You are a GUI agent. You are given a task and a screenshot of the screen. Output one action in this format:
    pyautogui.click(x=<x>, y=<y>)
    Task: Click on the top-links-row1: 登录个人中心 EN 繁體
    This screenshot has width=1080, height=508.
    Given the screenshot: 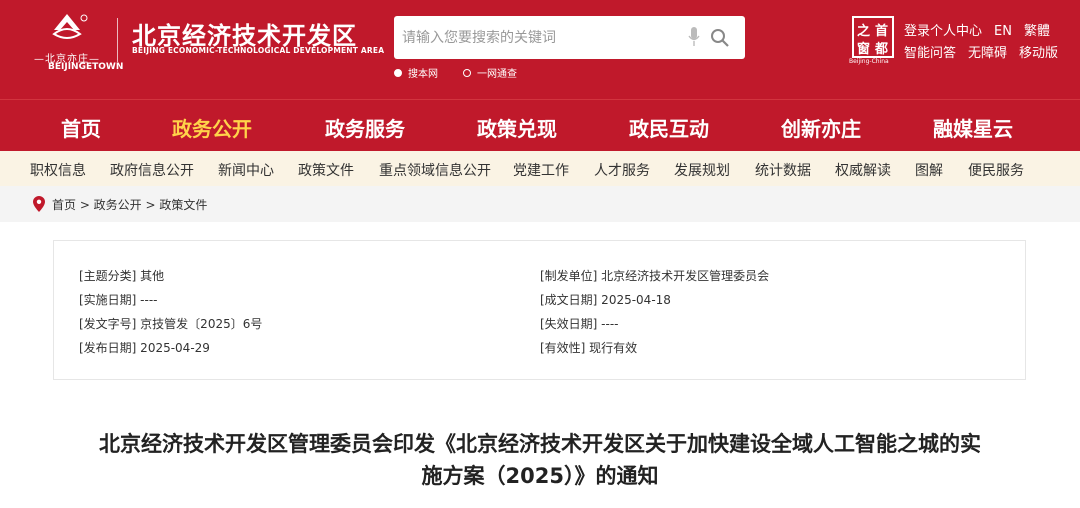 What is the action you would take?
    pyautogui.click(x=977, y=29)
    